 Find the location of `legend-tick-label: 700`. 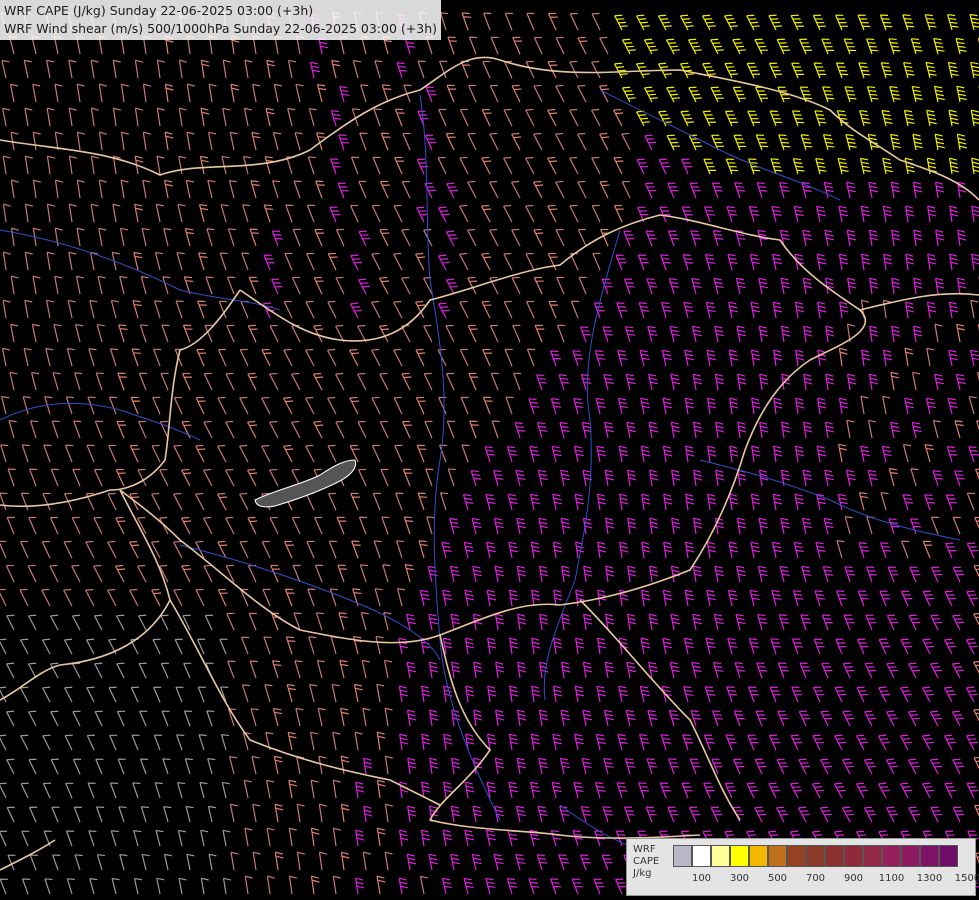

legend-tick-label: 700 is located at coordinates (815, 878).